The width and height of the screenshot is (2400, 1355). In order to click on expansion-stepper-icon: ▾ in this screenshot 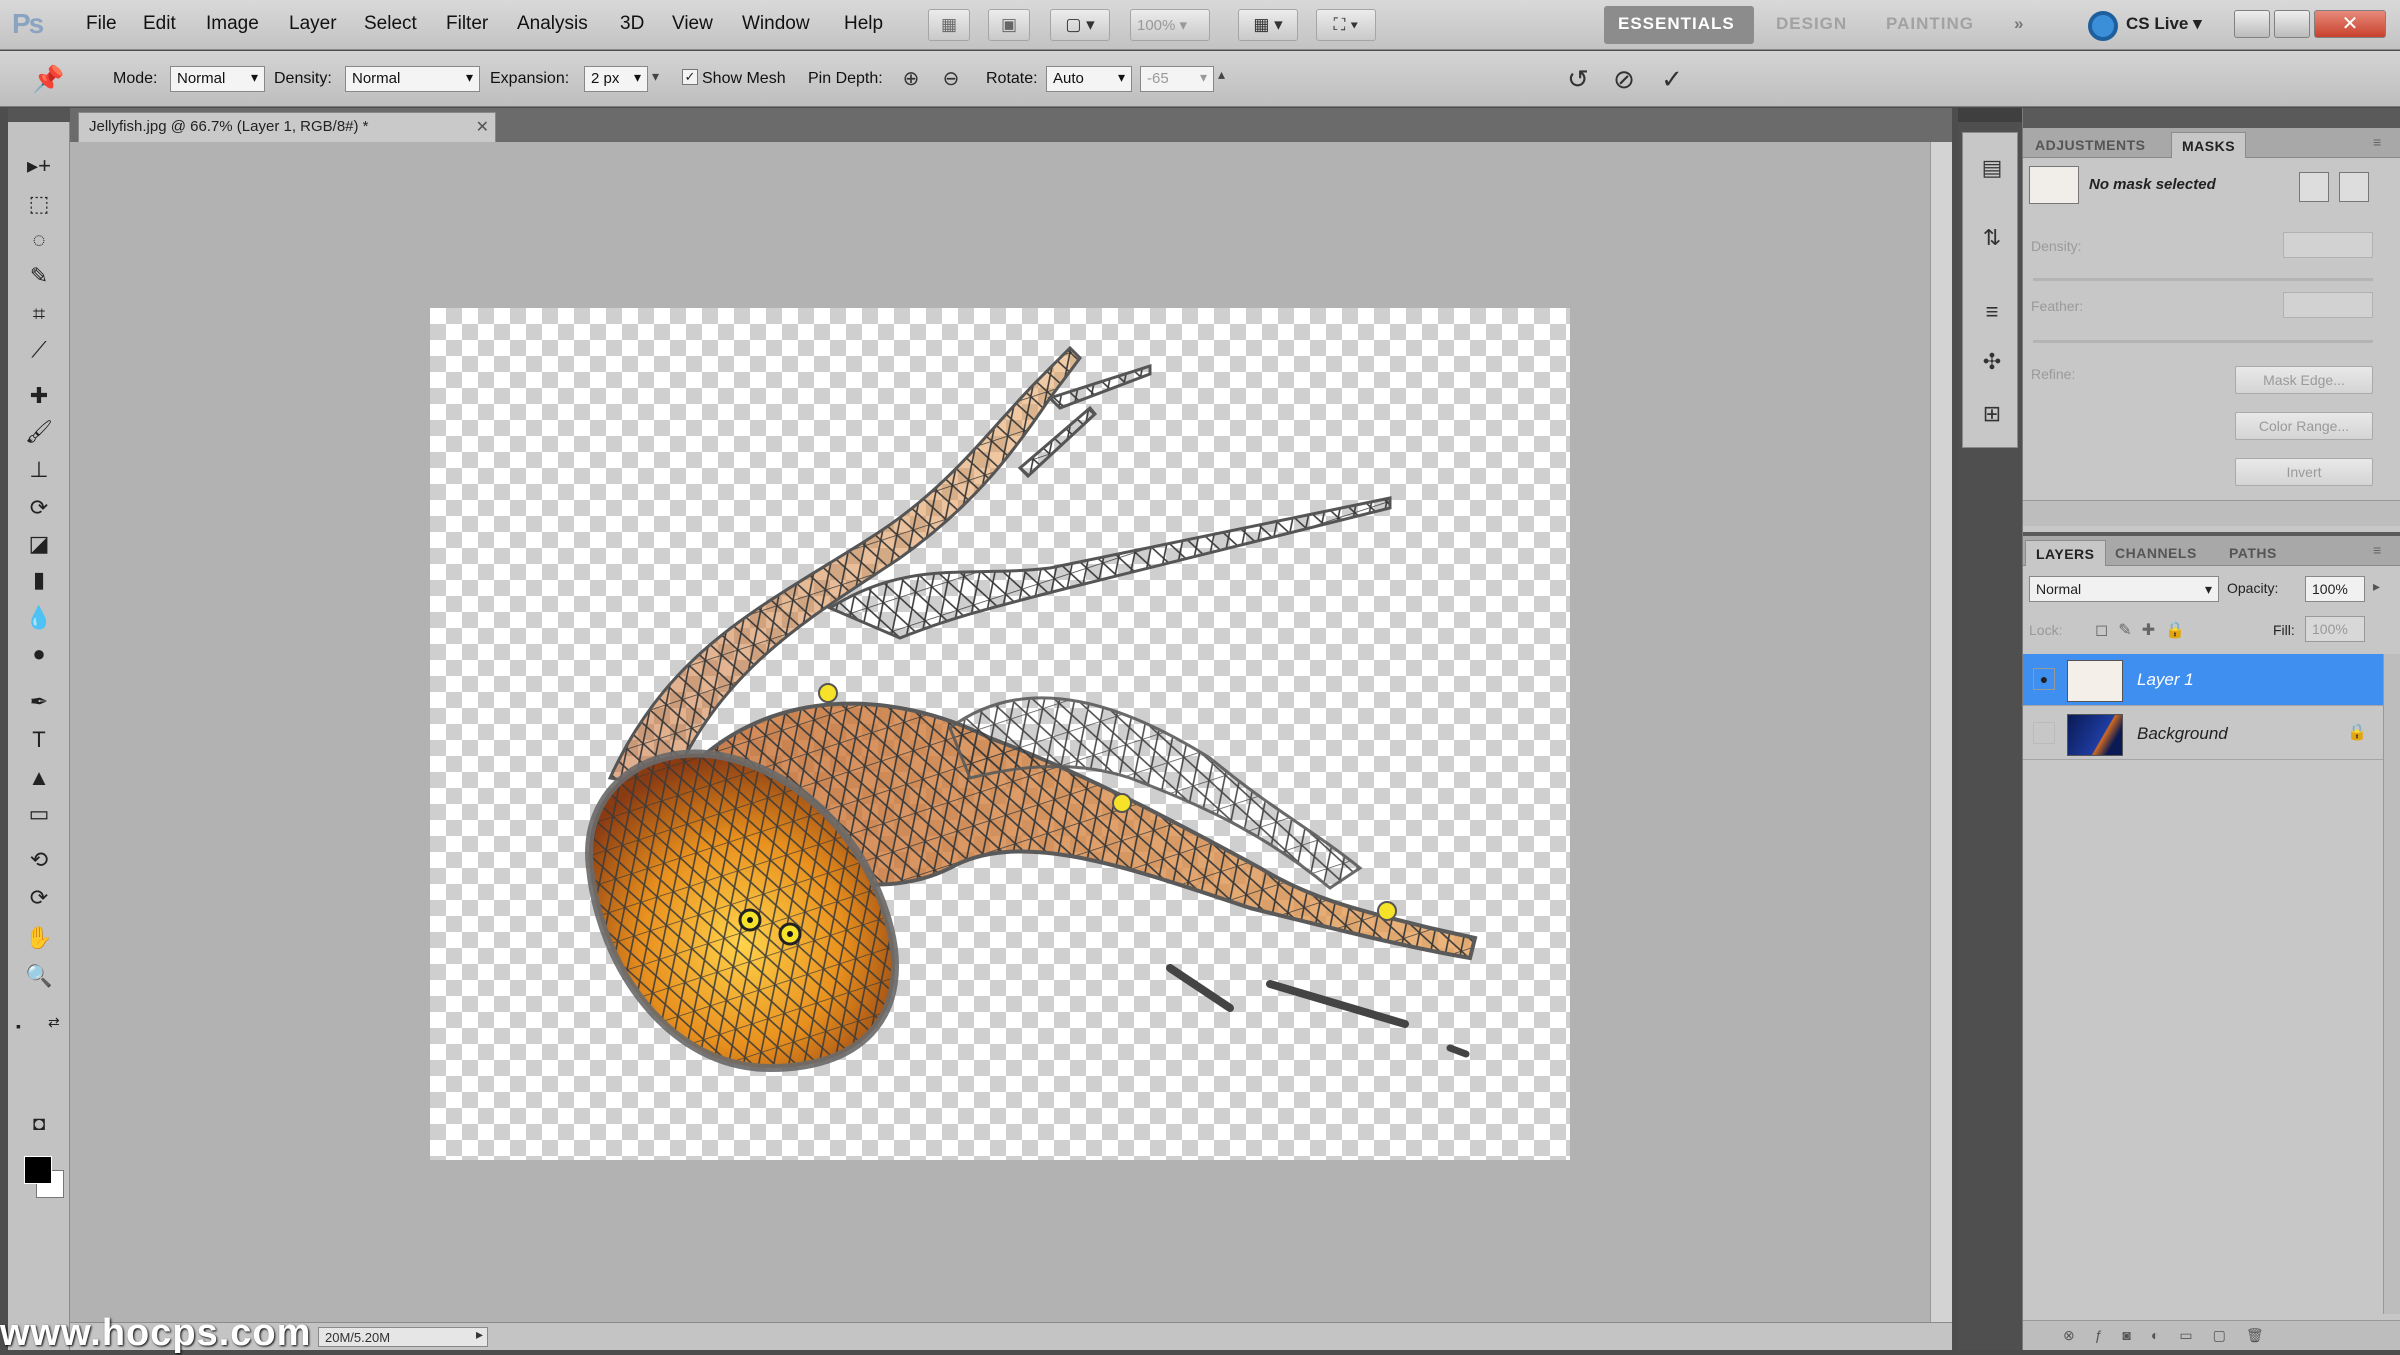, I will do `click(655, 76)`.